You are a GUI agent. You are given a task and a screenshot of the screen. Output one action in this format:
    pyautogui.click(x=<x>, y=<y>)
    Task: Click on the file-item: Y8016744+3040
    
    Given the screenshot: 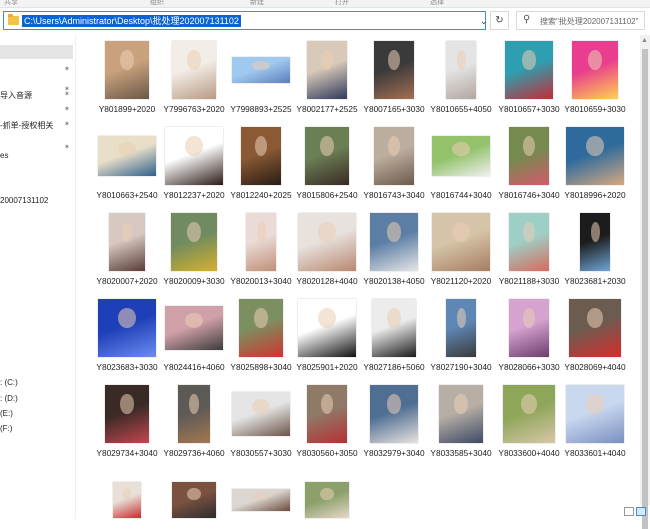 What is the action you would take?
    pyautogui.click(x=461, y=168)
    